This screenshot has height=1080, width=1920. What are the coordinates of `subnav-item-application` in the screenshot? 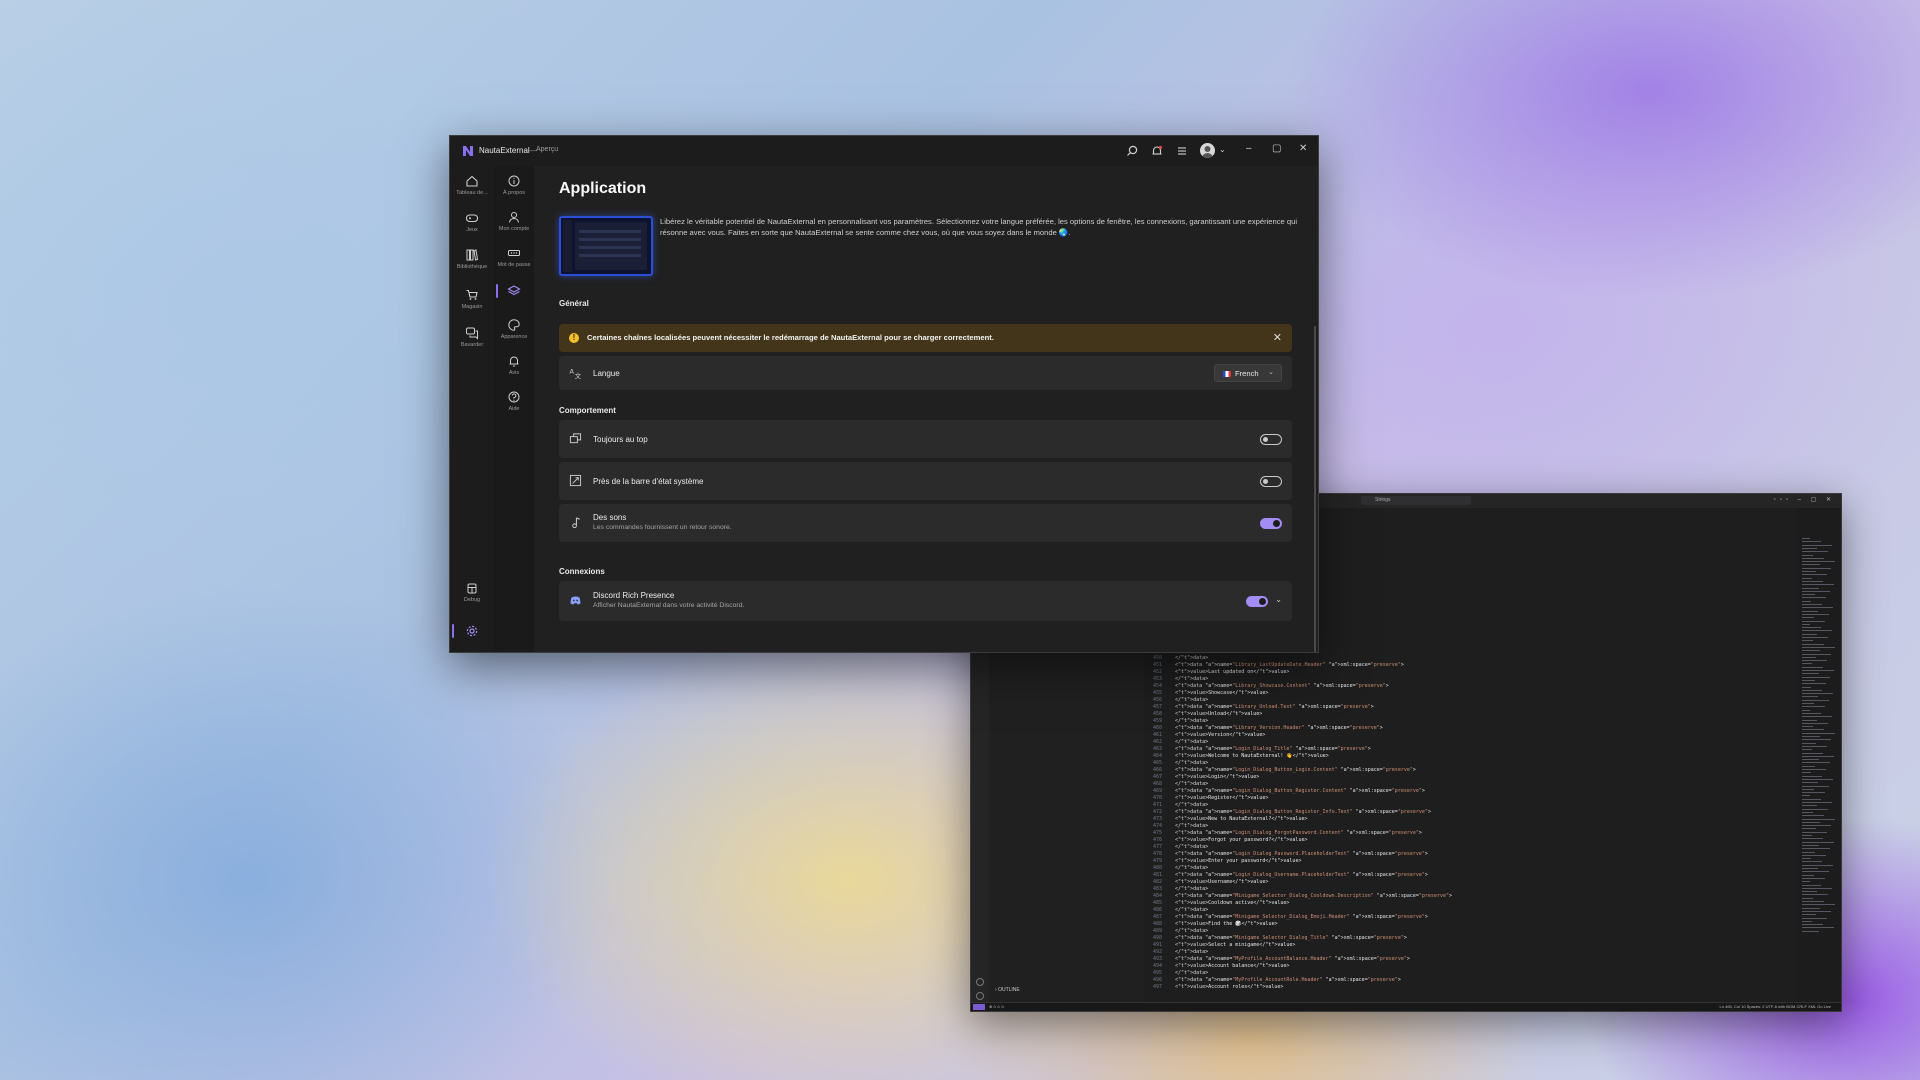 It's located at (514, 291).